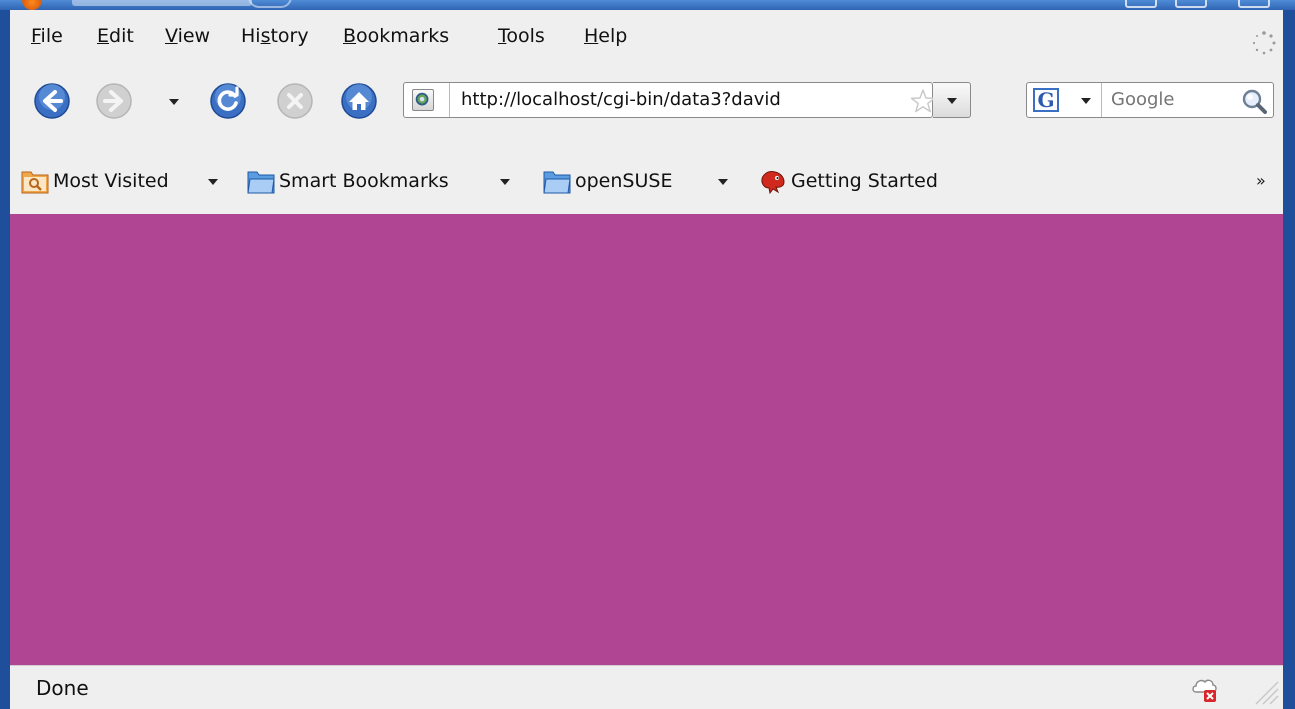  I want to click on menu-edit: Edit, so click(115, 36).